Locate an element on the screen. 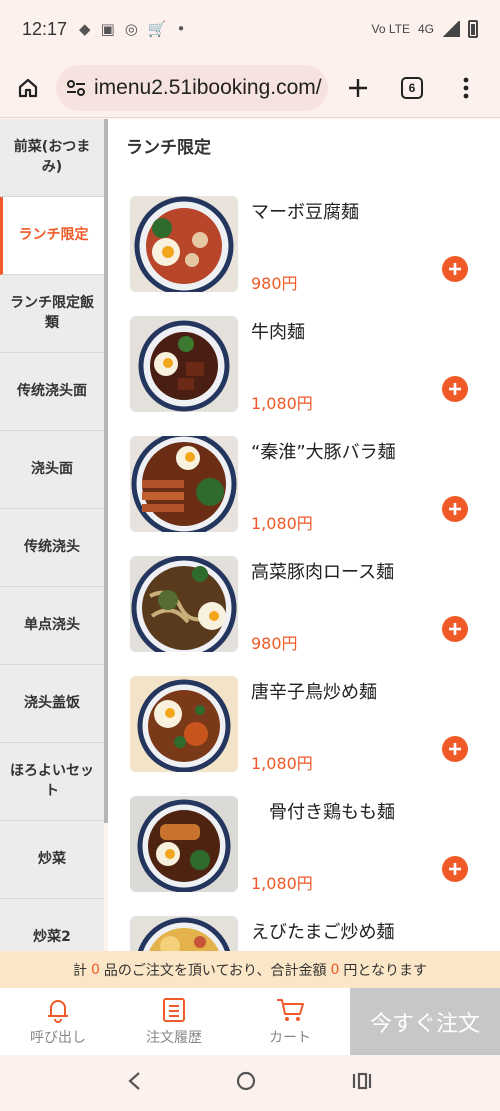 The height and width of the screenshot is (1111, 500). menu-item: 高菜豚肉ロース麺 980円 is located at coordinates (304, 616).